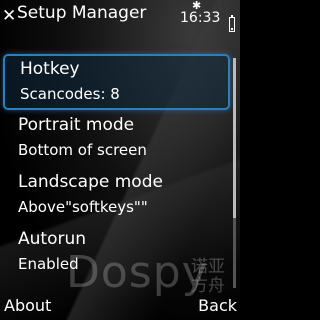 This screenshot has width=320, height=320. I want to click on back-softkey: Back, so click(217, 306).